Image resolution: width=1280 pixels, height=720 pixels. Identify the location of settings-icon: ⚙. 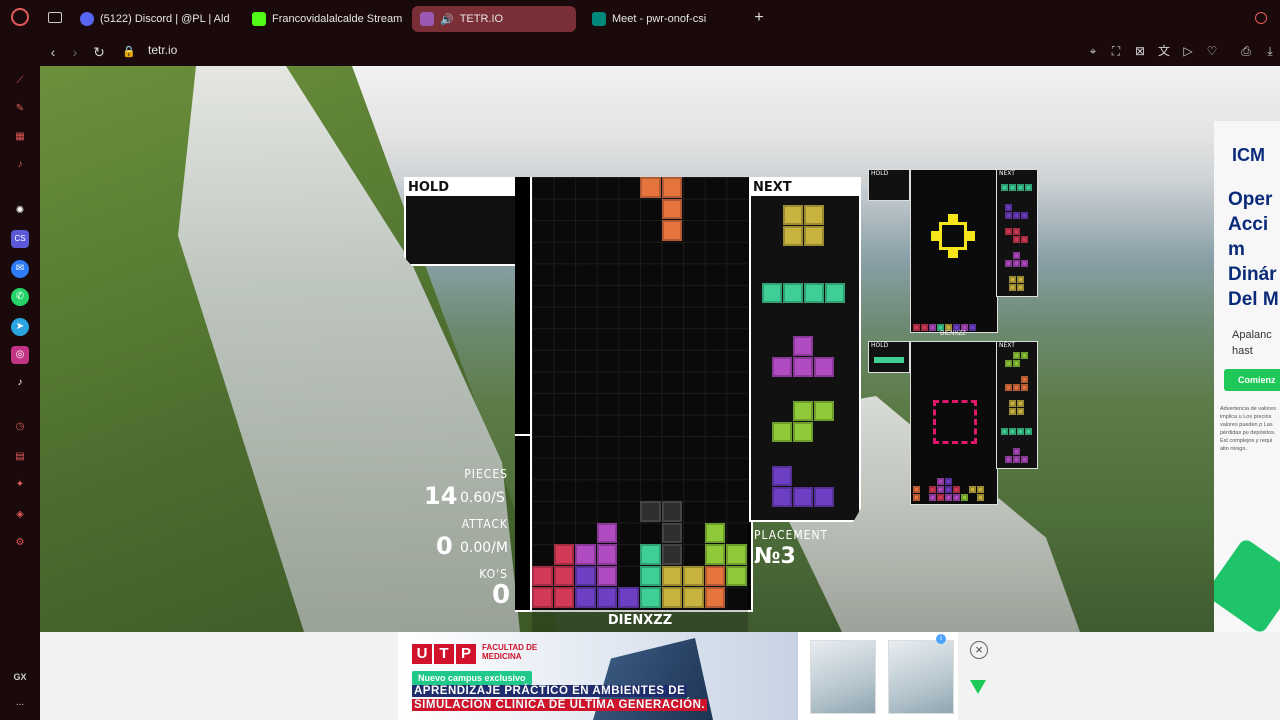
(20, 543).